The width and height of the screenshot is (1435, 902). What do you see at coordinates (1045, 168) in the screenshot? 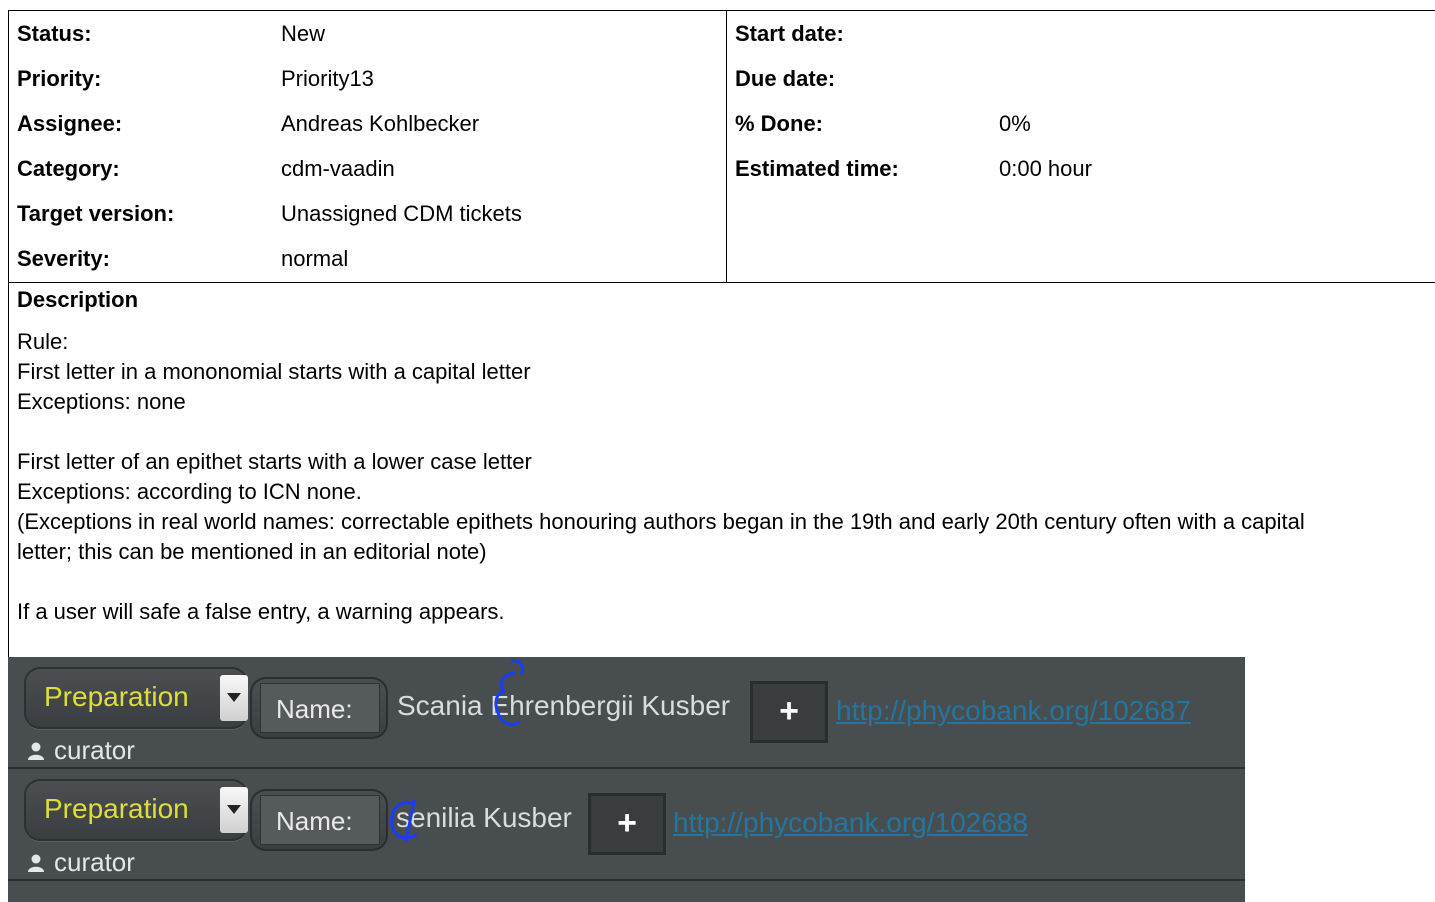
I see `attr-value: 0:00 hour` at bounding box center [1045, 168].